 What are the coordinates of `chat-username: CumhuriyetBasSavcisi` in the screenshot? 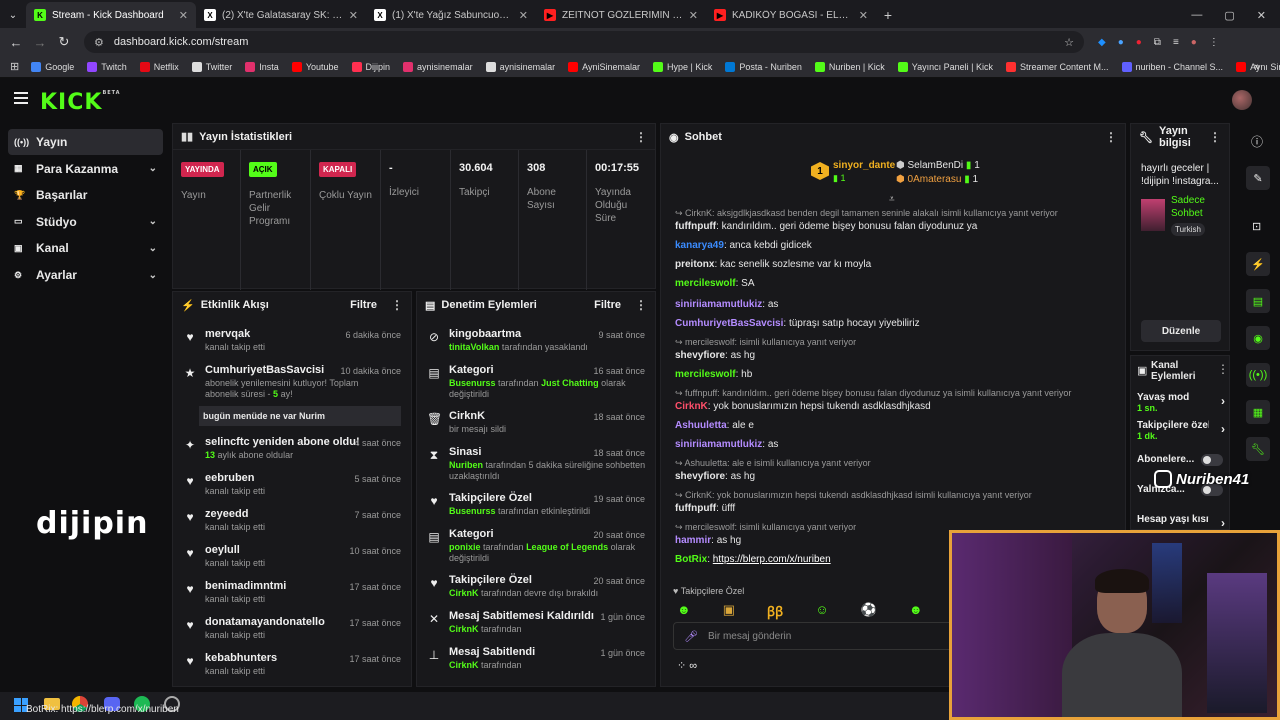 It's located at (729, 323).